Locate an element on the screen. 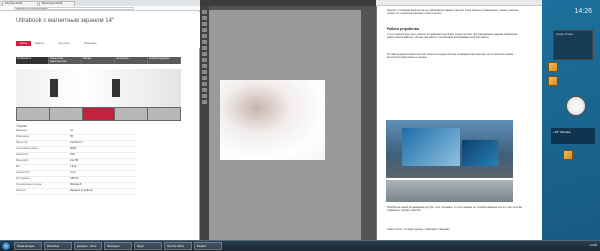  taskbar-item: Новая вкладка is located at coordinates (28, 246).